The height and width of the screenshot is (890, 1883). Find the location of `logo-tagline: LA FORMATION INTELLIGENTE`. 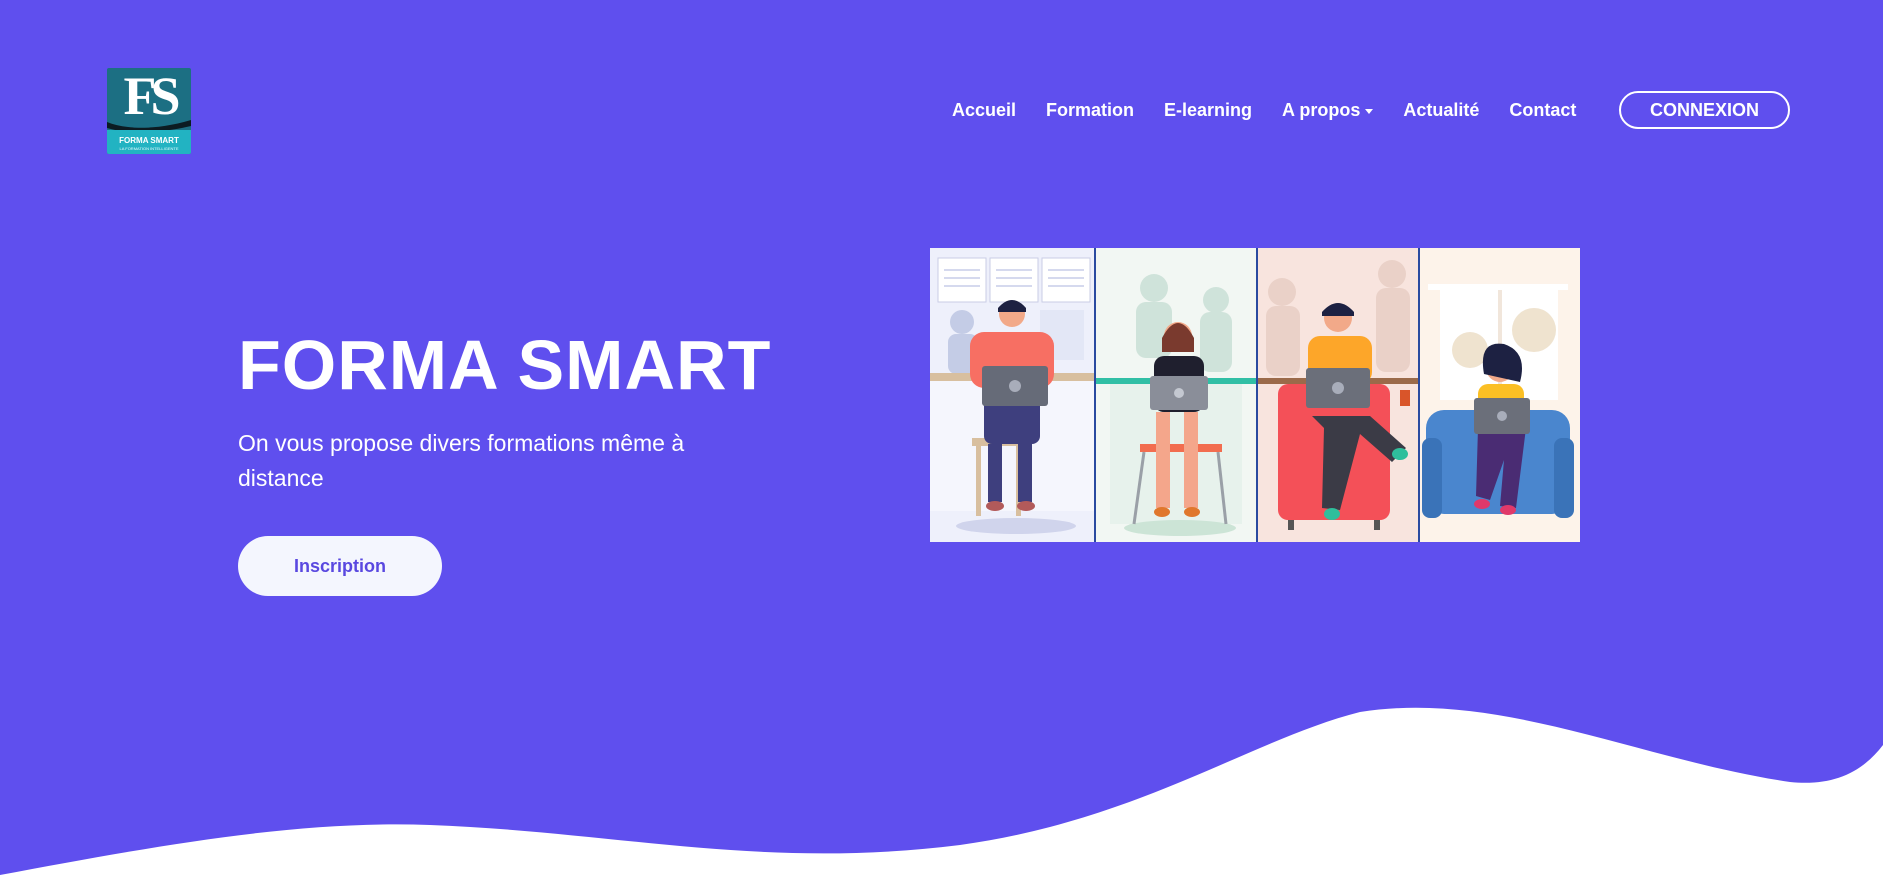

logo-tagline: LA FORMATION INTELLIGENTE is located at coordinates (149, 148).